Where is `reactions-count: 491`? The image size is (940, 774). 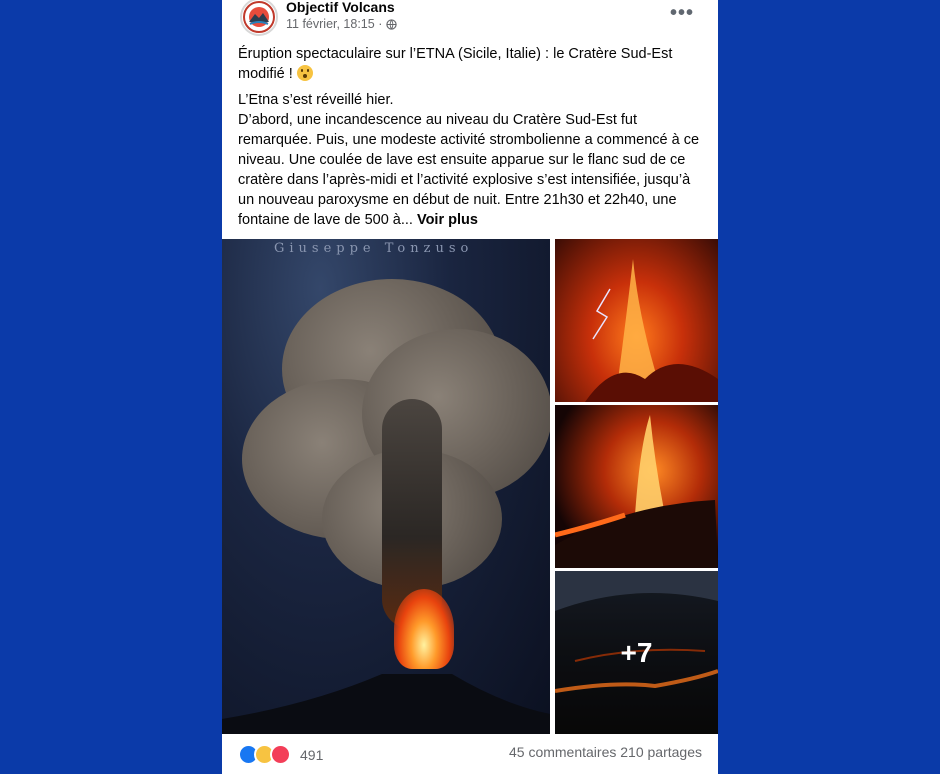 reactions-count: 491 is located at coordinates (311, 755).